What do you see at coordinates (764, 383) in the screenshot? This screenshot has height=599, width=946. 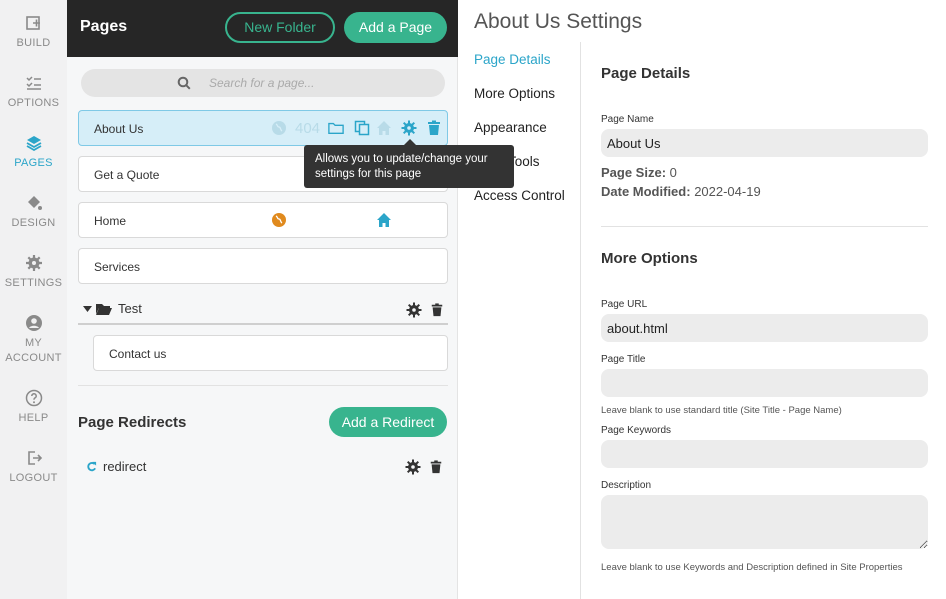 I see `page-title-input` at bounding box center [764, 383].